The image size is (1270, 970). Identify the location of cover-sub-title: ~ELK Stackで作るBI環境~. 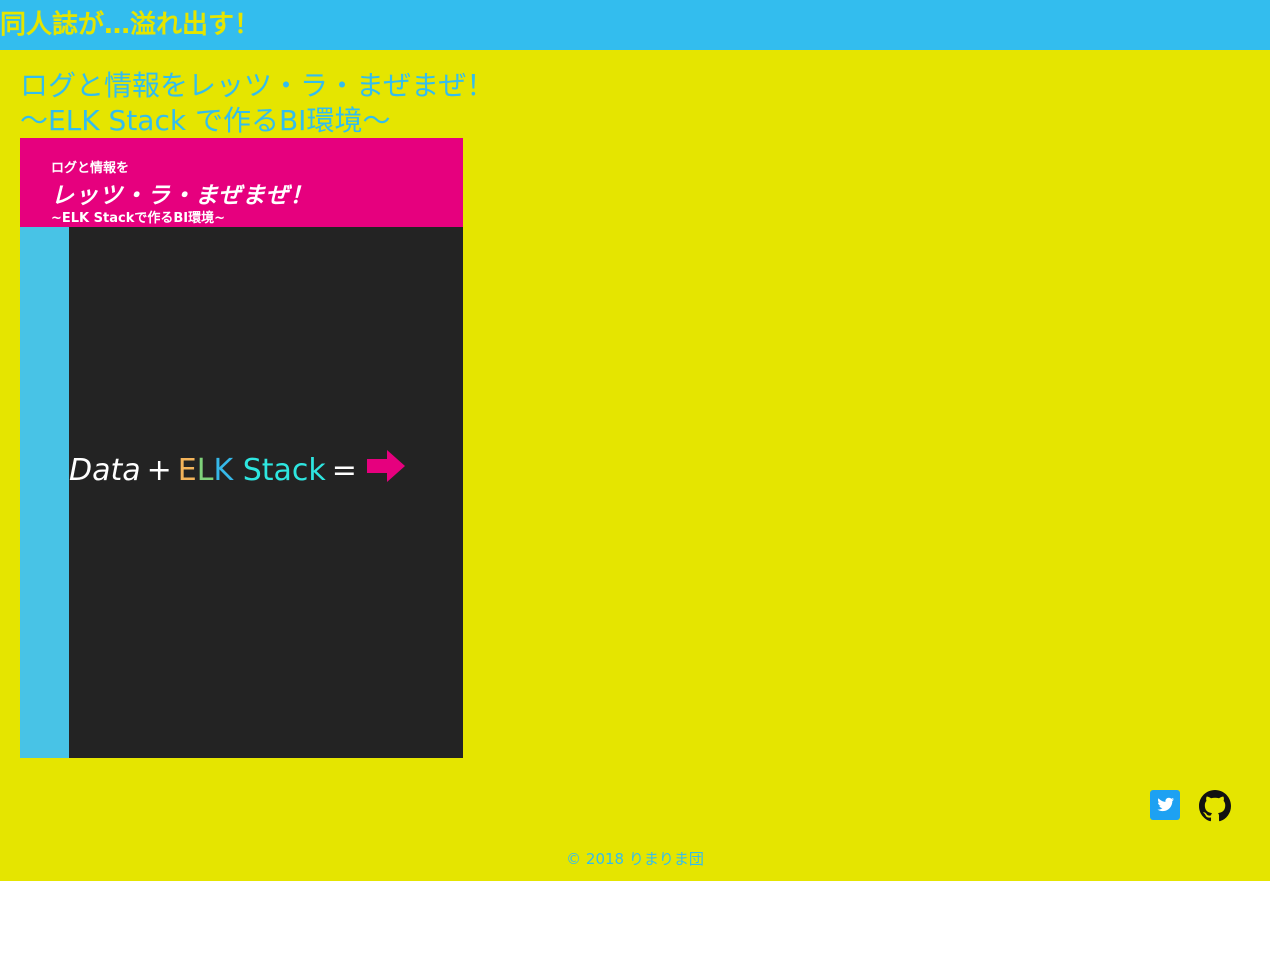
(138, 218).